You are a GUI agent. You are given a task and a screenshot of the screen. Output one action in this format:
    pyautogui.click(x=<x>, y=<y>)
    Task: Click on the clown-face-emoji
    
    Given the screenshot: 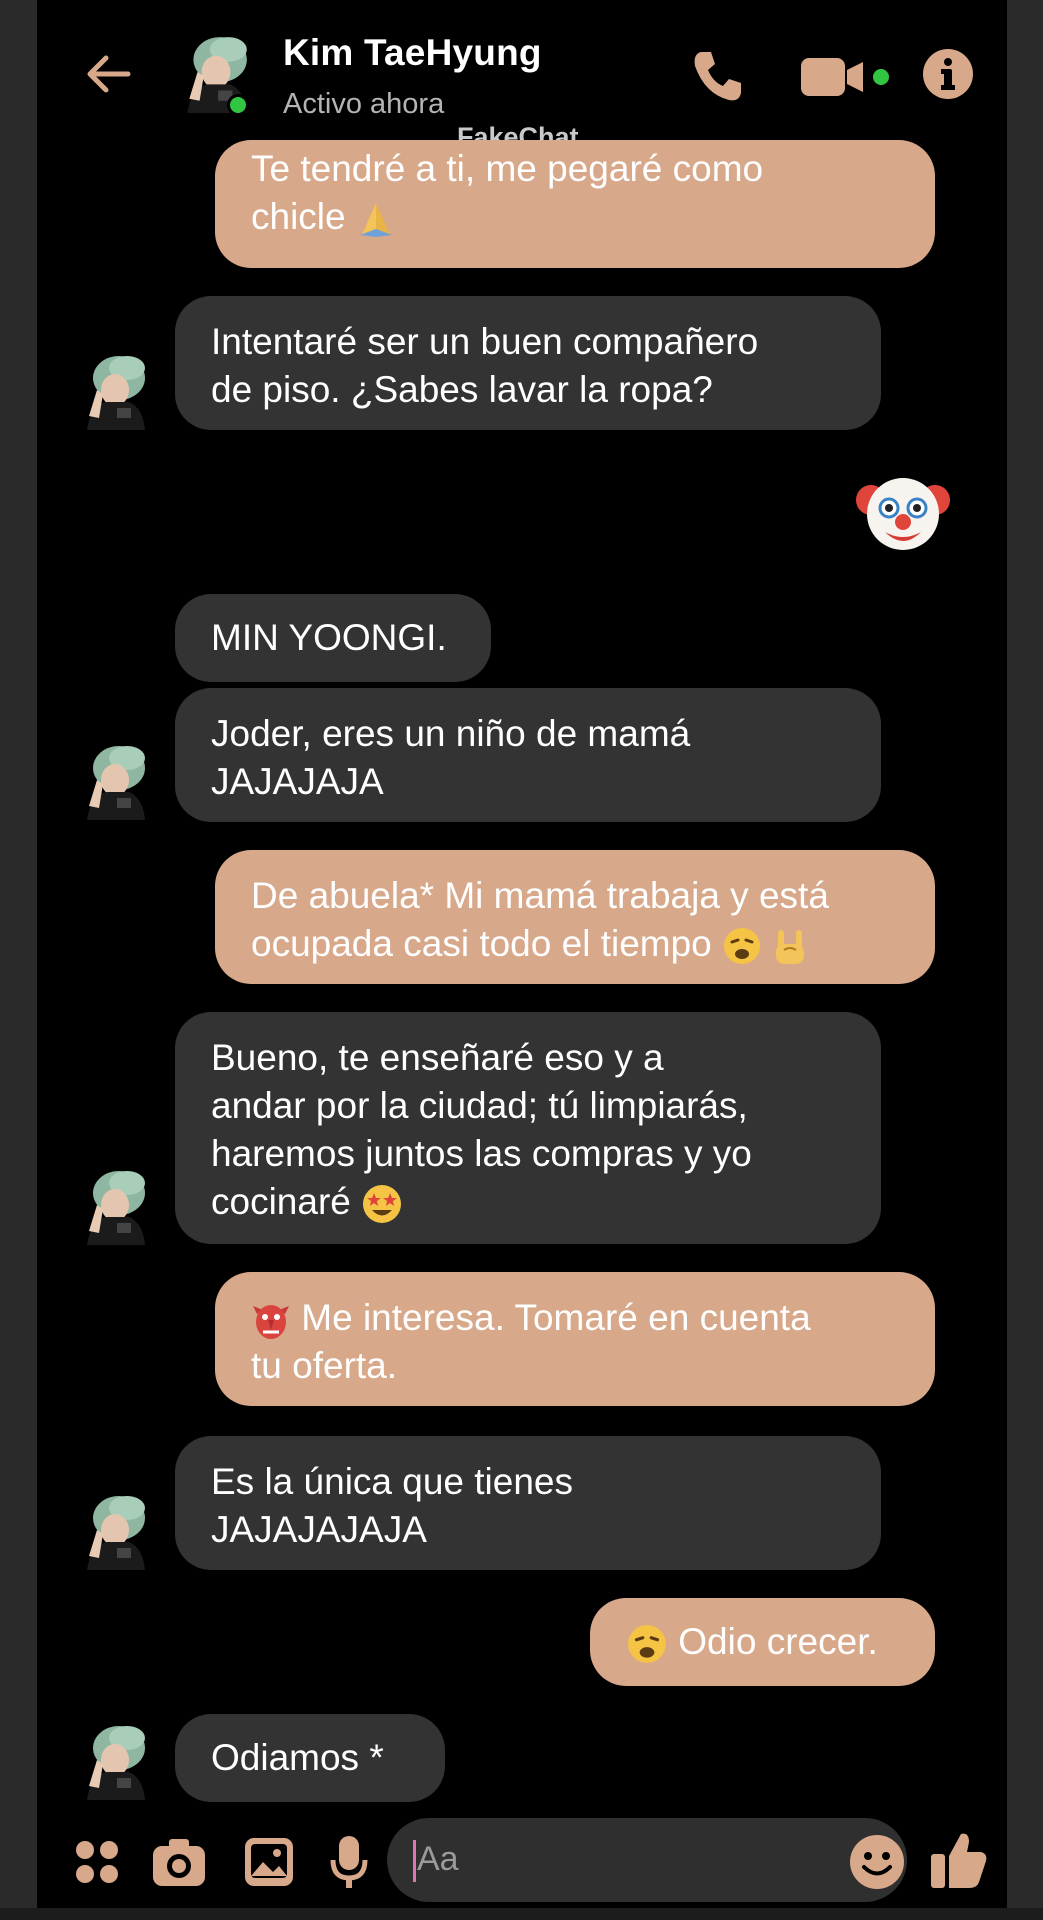 What is the action you would take?
    pyautogui.click(x=903, y=513)
    